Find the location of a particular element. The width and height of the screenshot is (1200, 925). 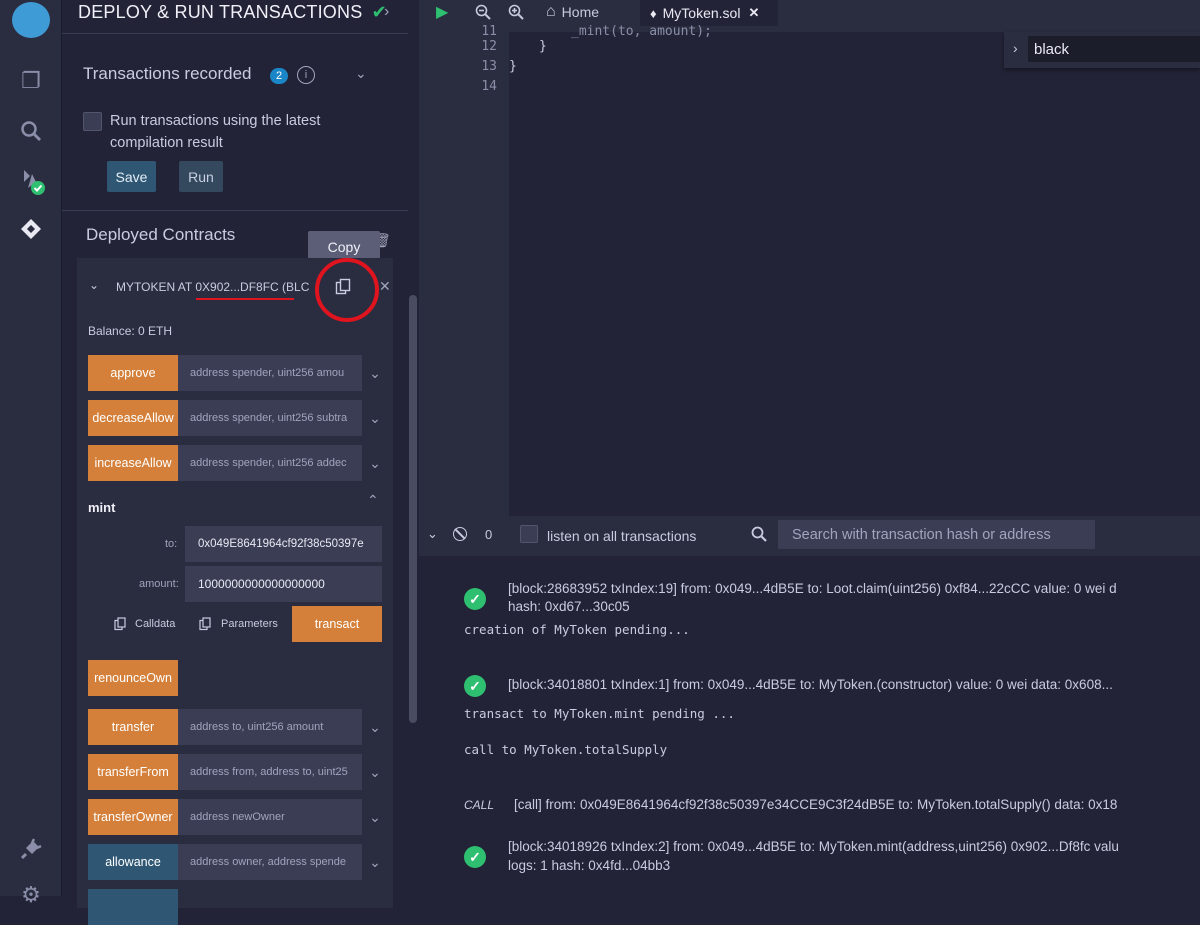

remix-logo-icon is located at coordinates (31, 20).